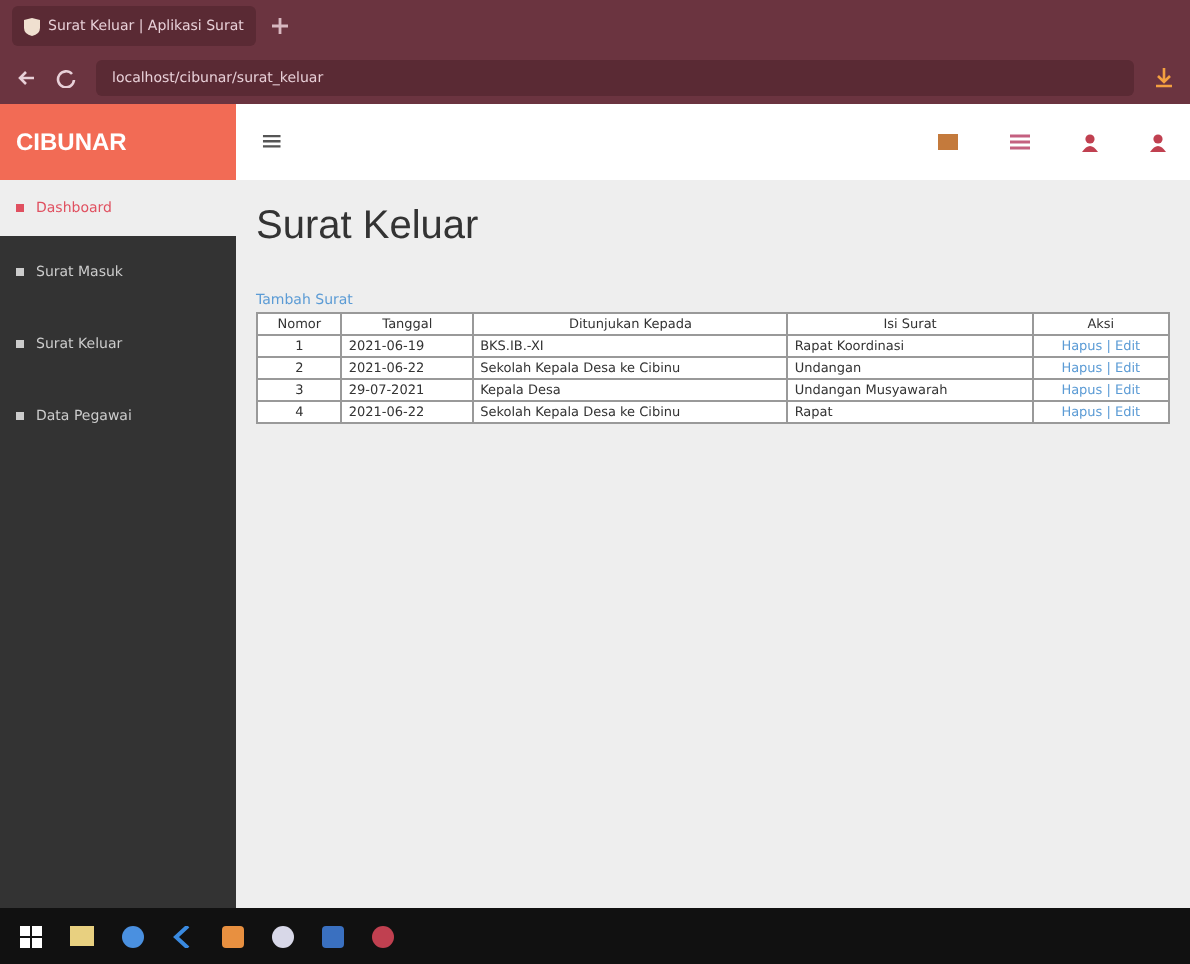 This screenshot has width=1190, height=964. Describe the element at coordinates (118, 142) in the screenshot. I see `brand-logo: CIBUNAR` at that location.